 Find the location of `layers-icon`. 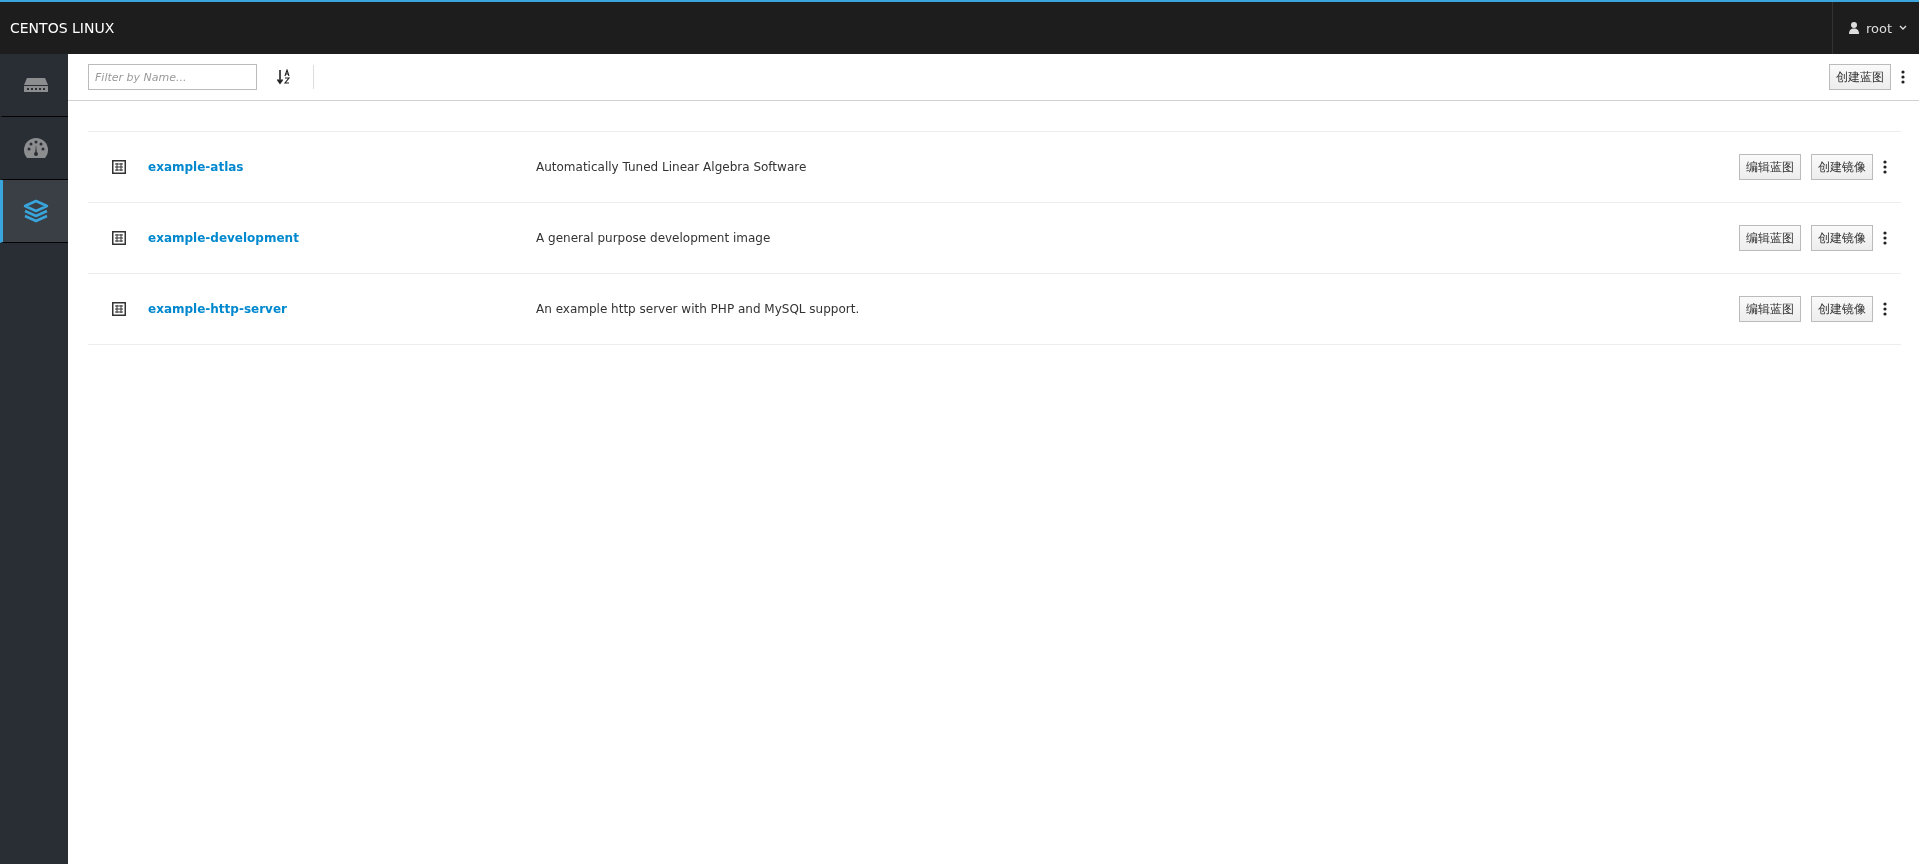

layers-icon is located at coordinates (35, 211).